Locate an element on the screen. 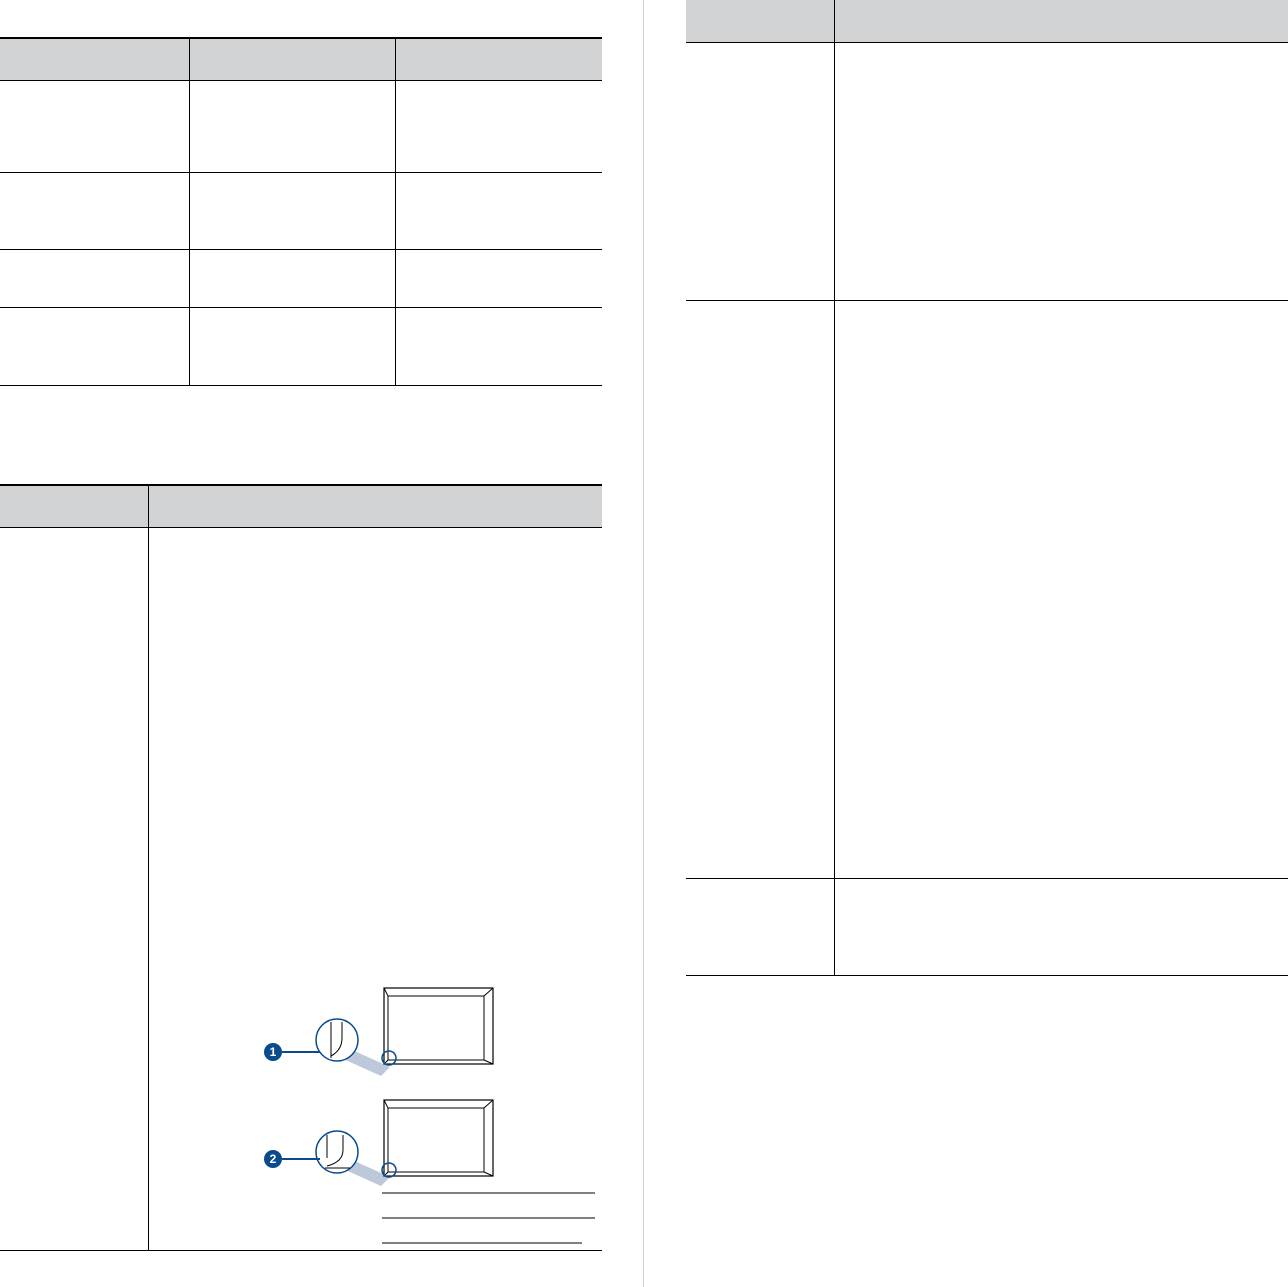 The width and height of the screenshot is (1288, 1287). bottom-table-rule-top is located at coordinates (301, 485).